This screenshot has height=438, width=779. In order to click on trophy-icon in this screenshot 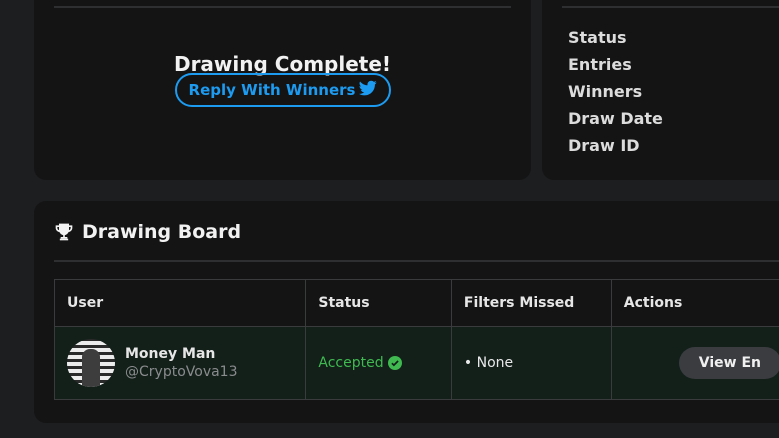, I will do `click(64, 232)`.